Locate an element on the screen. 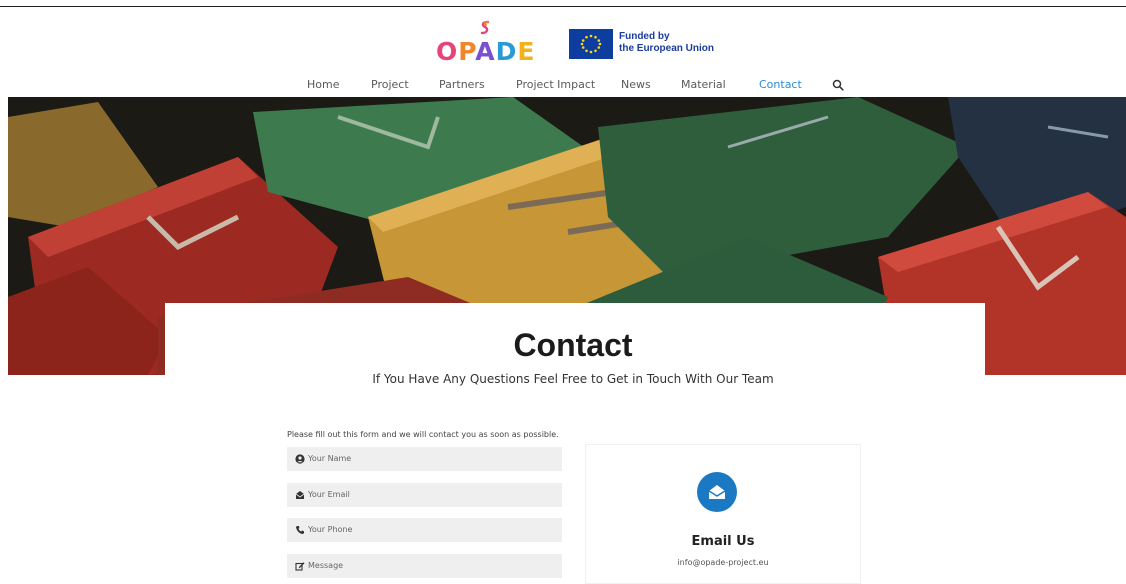 The height and width of the screenshot is (584, 1126). open-envelope-icon is located at coordinates (717, 492).